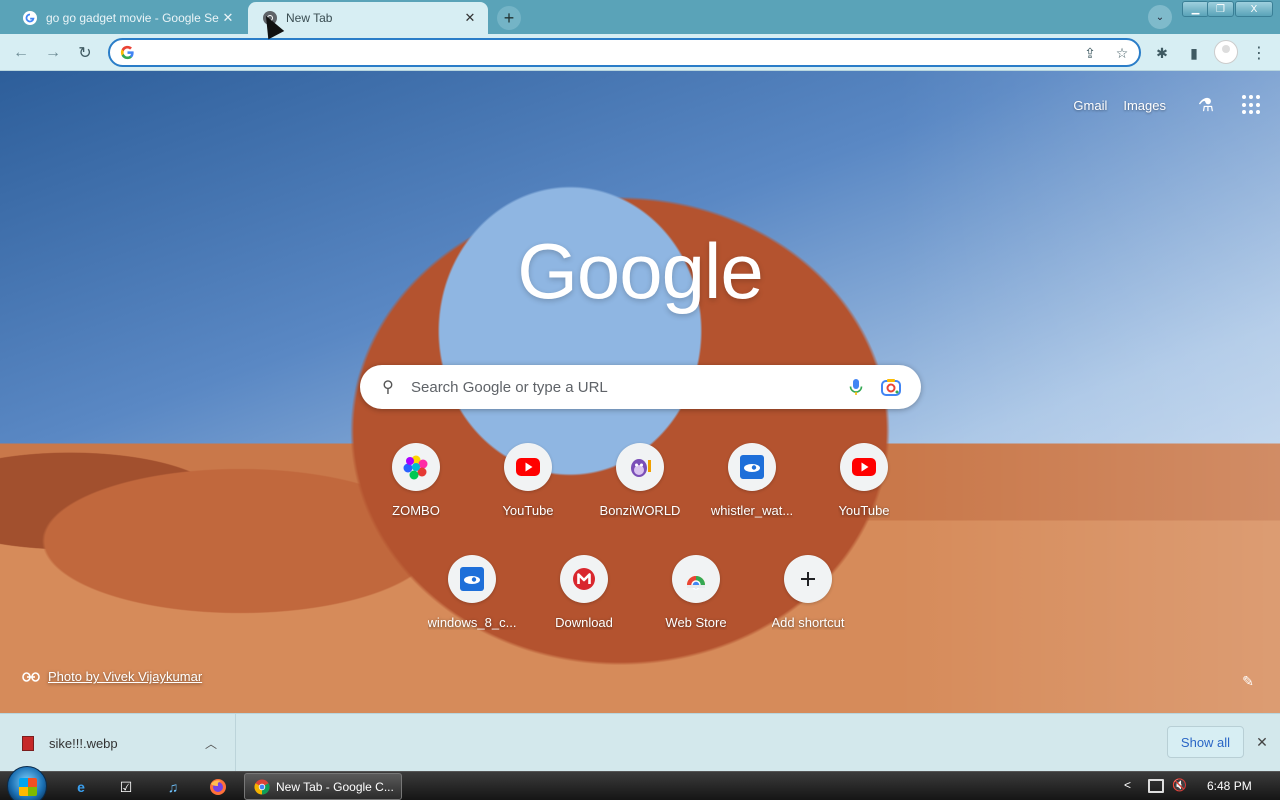  Describe the element at coordinates (640, 783) in the screenshot. I see `windows-taskbar: e ☑ ♫ New Tab - Google C... < 🔇 6:48 PM` at that location.